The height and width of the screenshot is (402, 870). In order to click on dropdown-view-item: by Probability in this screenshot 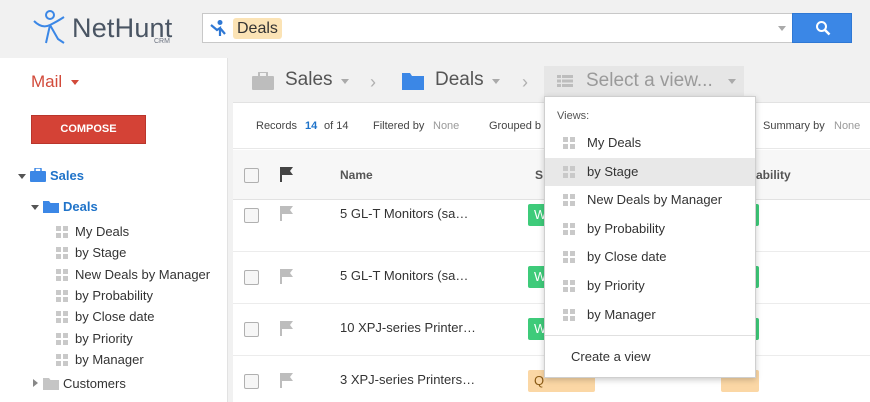, I will do `click(650, 229)`.